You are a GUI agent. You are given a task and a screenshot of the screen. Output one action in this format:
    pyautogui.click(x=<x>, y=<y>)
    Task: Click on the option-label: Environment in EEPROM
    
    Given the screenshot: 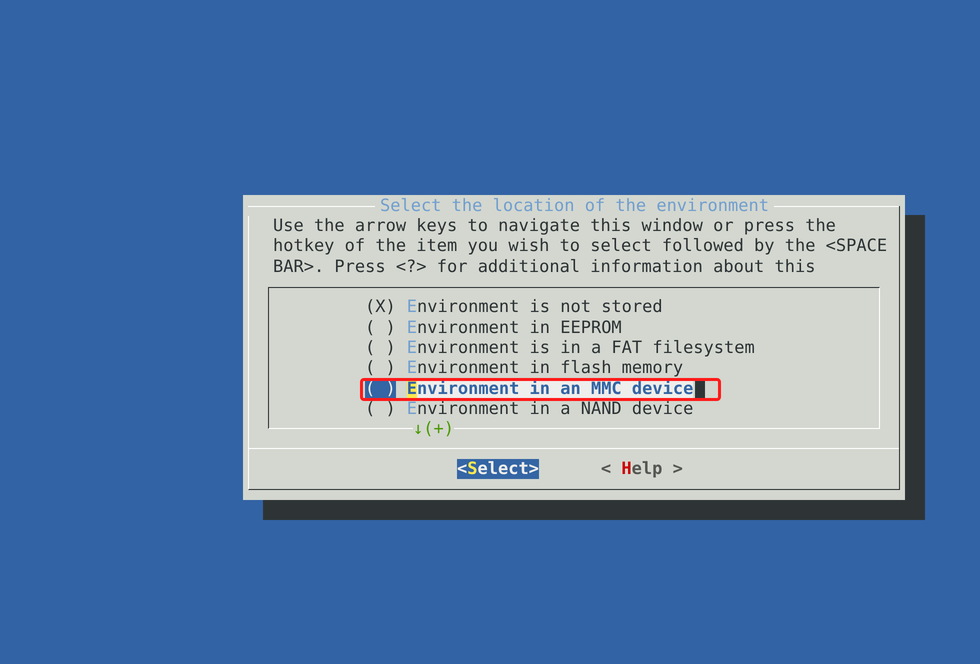 What is the action you would take?
    pyautogui.click(x=514, y=328)
    